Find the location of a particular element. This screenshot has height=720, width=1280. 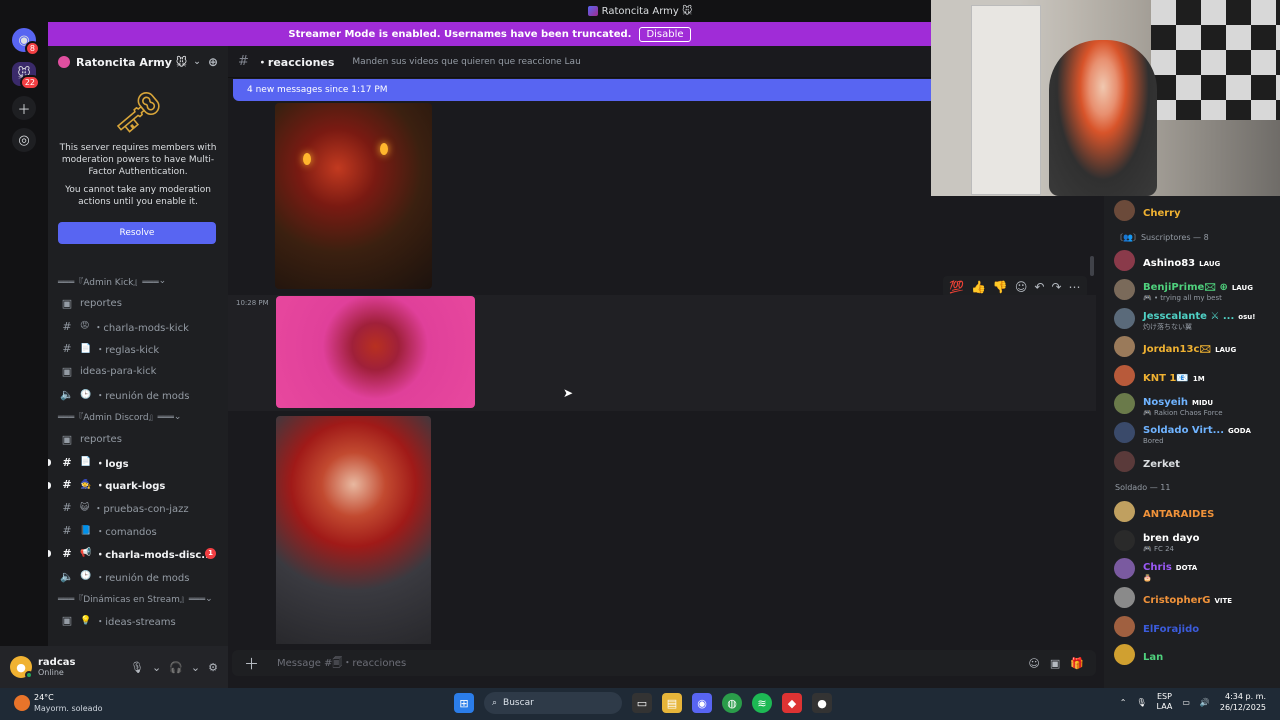

channel-category: ═══『Admin Kick』═══ ⌄ is located at coordinates (138, 281).